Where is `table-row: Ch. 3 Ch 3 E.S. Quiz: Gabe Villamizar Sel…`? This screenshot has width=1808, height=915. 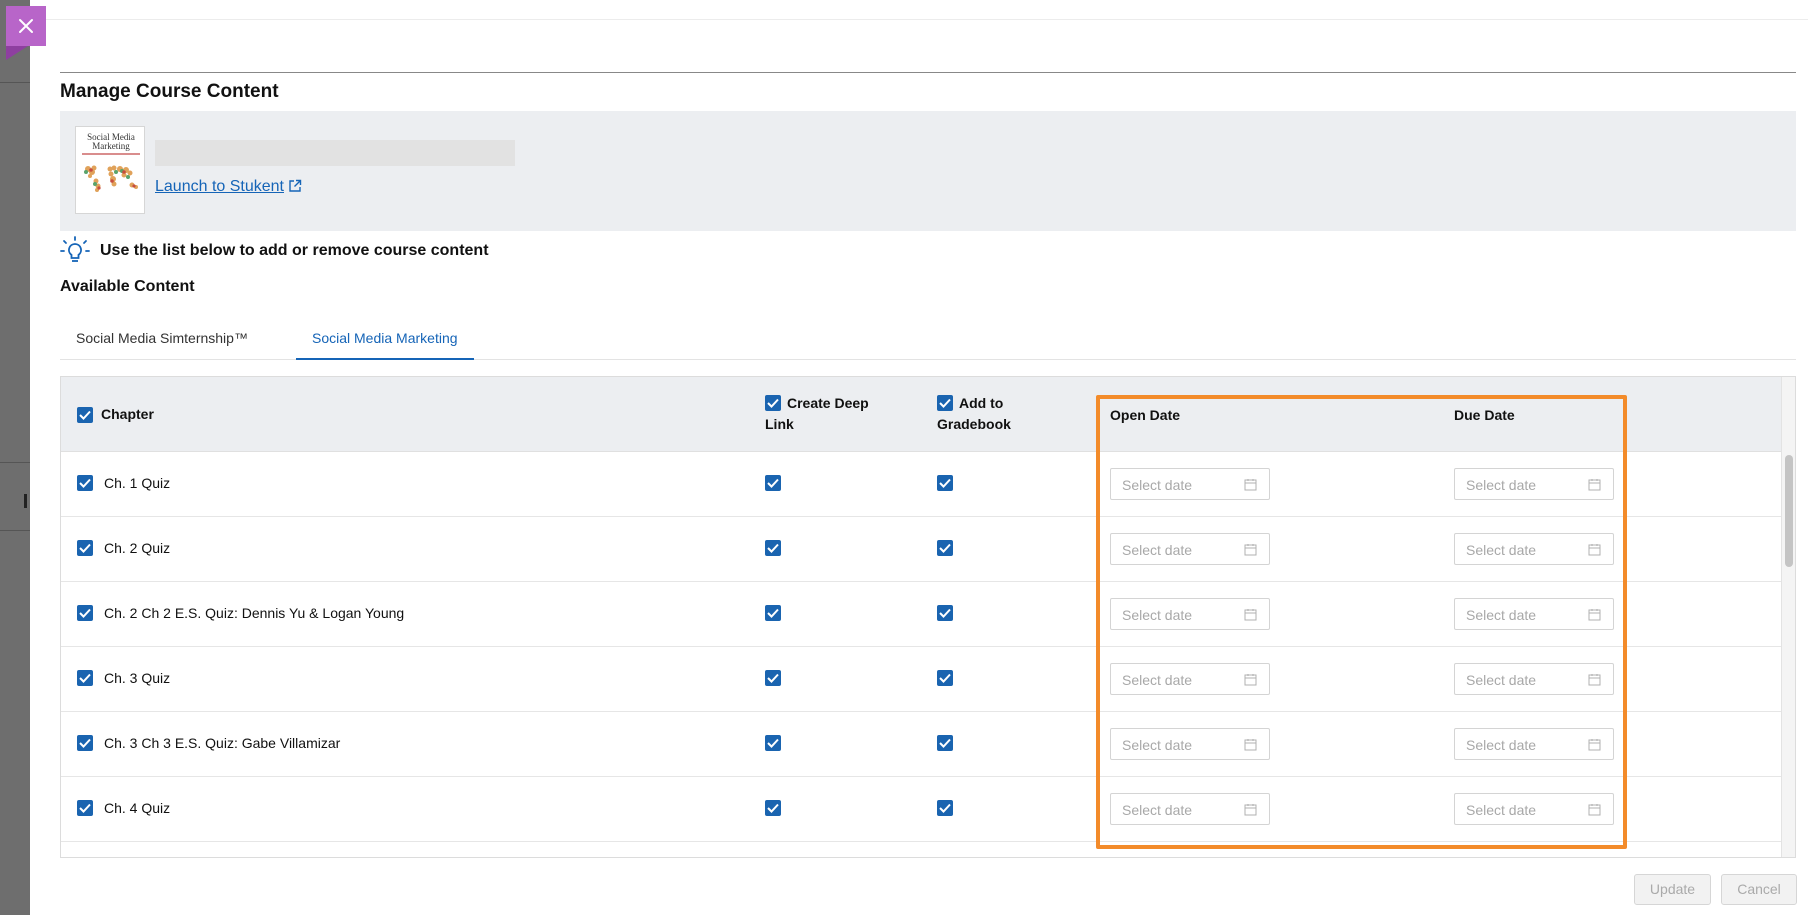 table-row: Ch. 3 Ch 3 E.S. Quiz: Gabe Villamizar Sel… is located at coordinates (921, 744).